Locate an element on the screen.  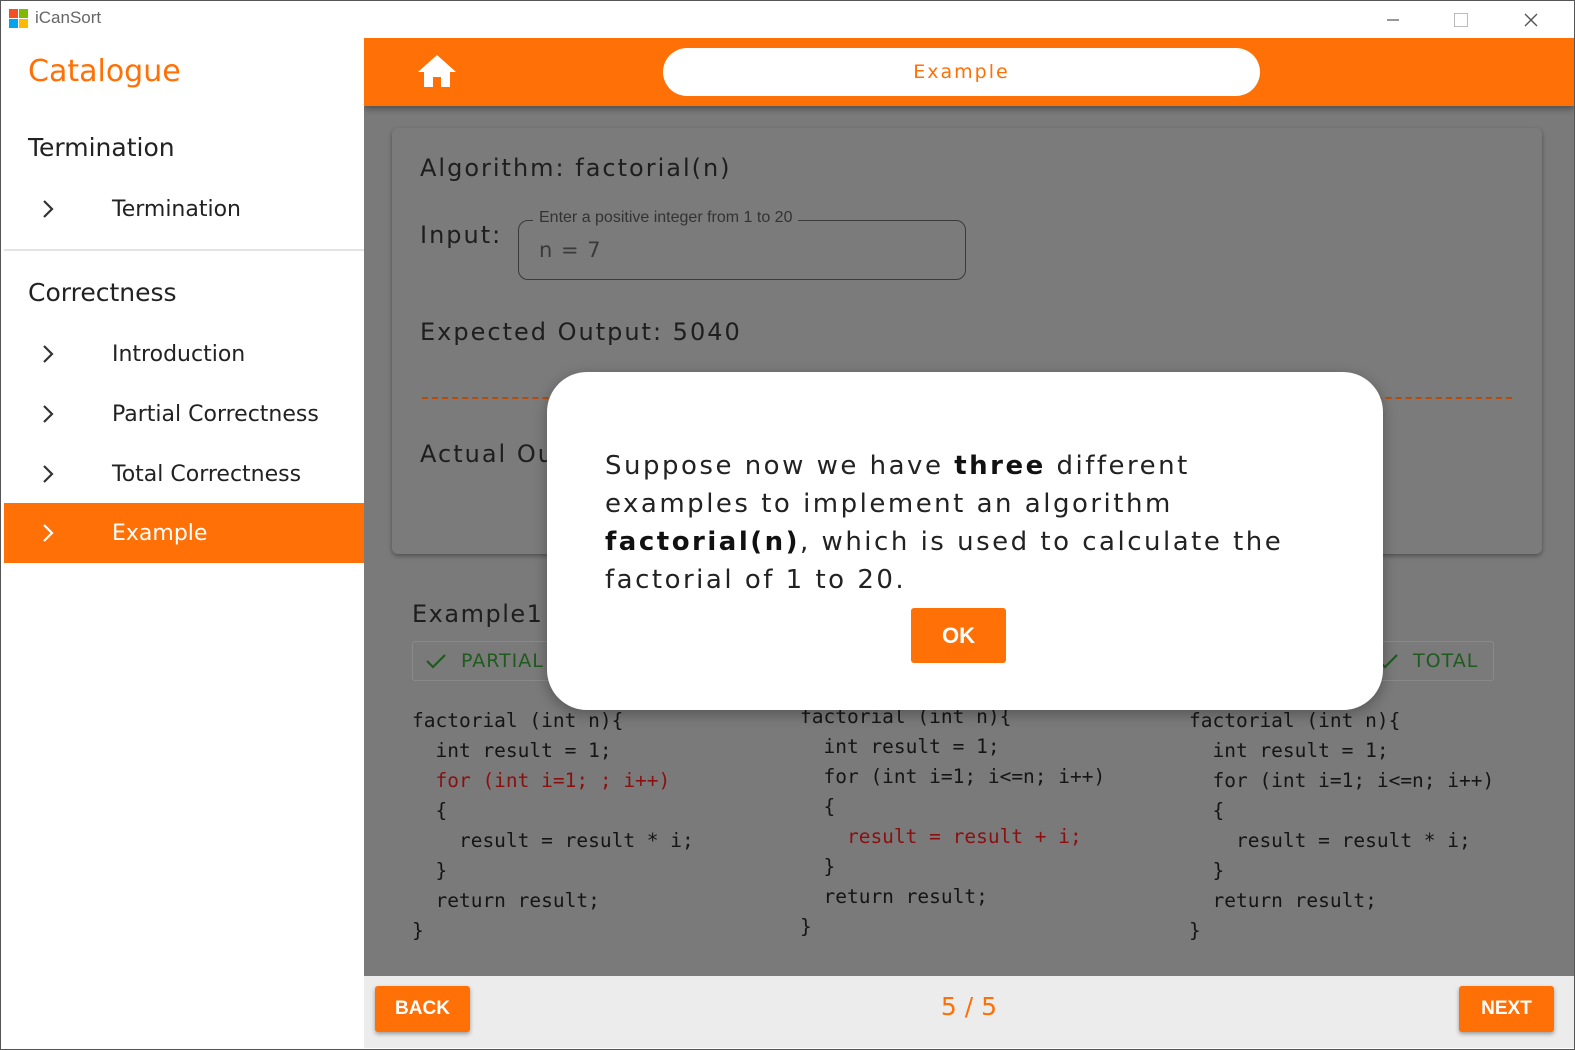
algorithm-label: Algorithm: factorial(n) is located at coordinates (576, 168).